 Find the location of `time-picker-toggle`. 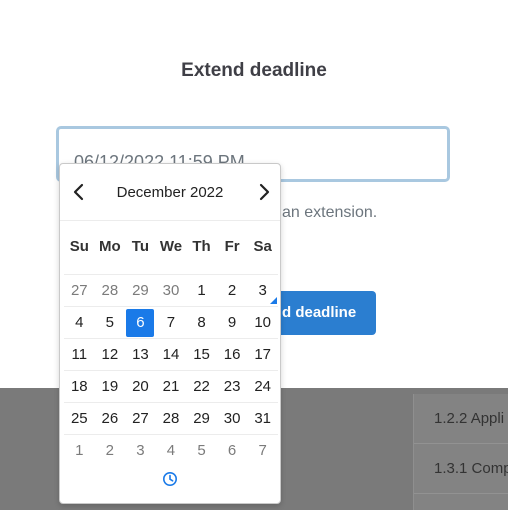

time-picker-toggle is located at coordinates (170, 479).